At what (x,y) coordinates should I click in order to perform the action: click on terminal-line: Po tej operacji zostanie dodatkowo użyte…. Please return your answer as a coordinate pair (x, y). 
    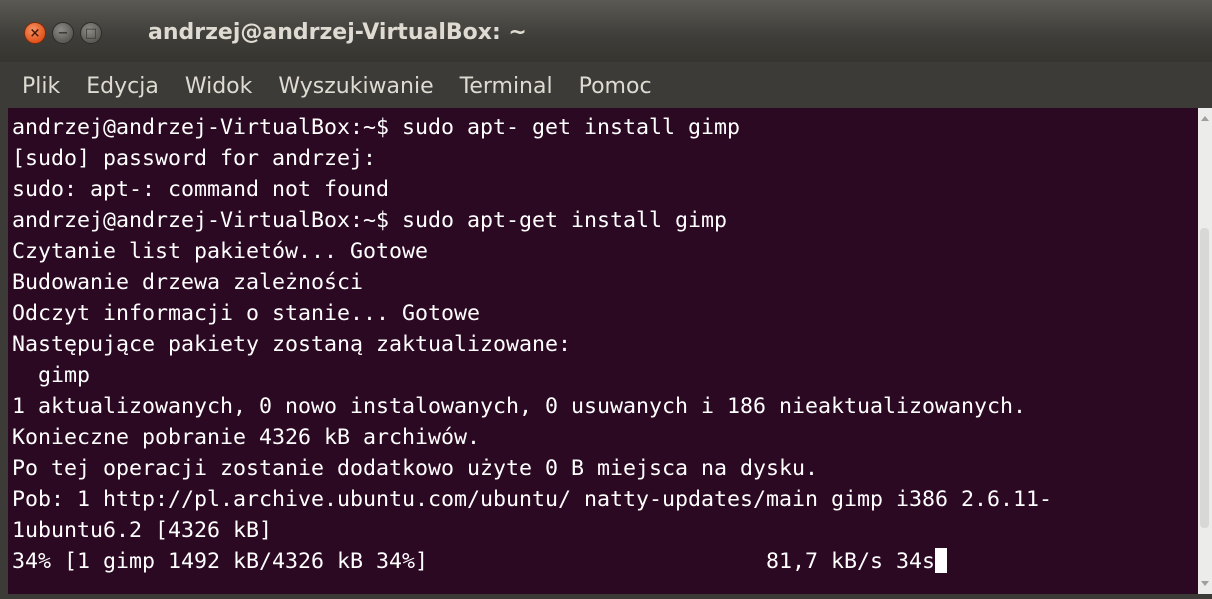
    Looking at the image, I should click on (415, 468).